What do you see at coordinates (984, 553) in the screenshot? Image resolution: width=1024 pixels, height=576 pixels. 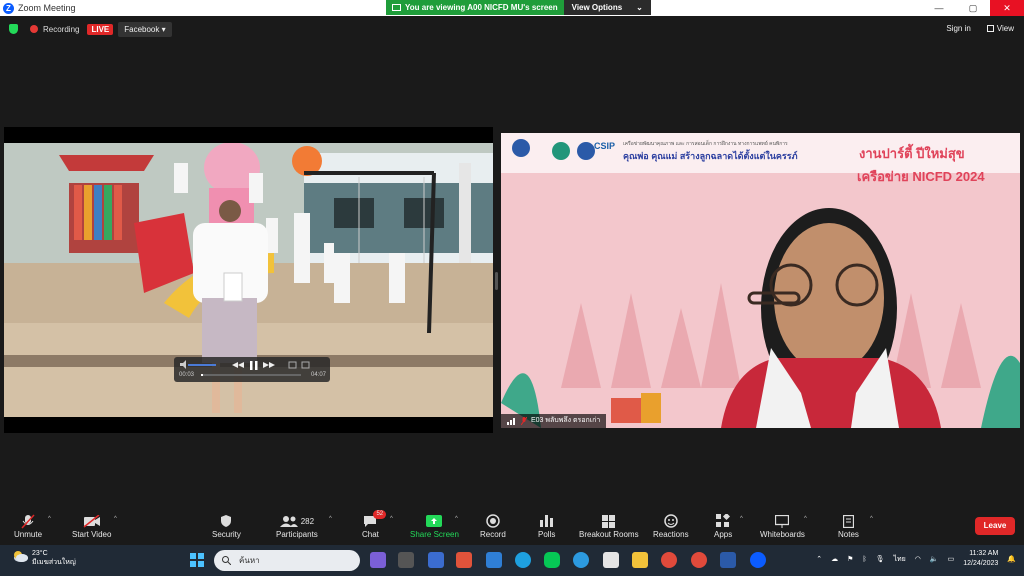 I see `clock-time: 11:32 AM` at bounding box center [984, 553].